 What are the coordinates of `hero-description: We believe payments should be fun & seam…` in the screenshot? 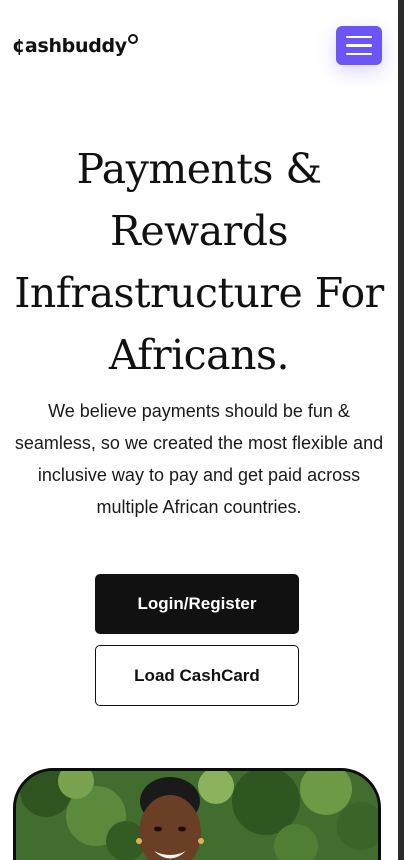 It's located at (199, 459).